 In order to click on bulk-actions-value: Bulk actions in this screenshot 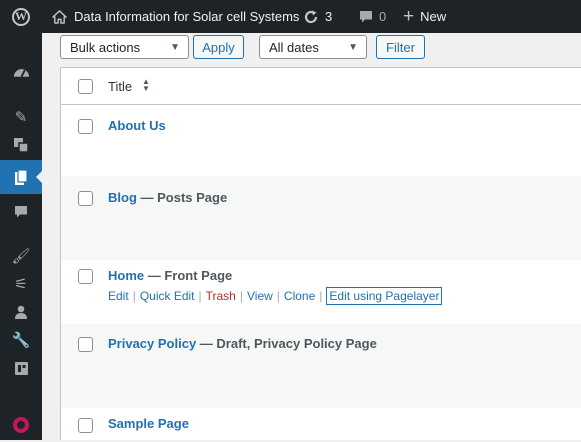, I will do `click(105, 47)`.